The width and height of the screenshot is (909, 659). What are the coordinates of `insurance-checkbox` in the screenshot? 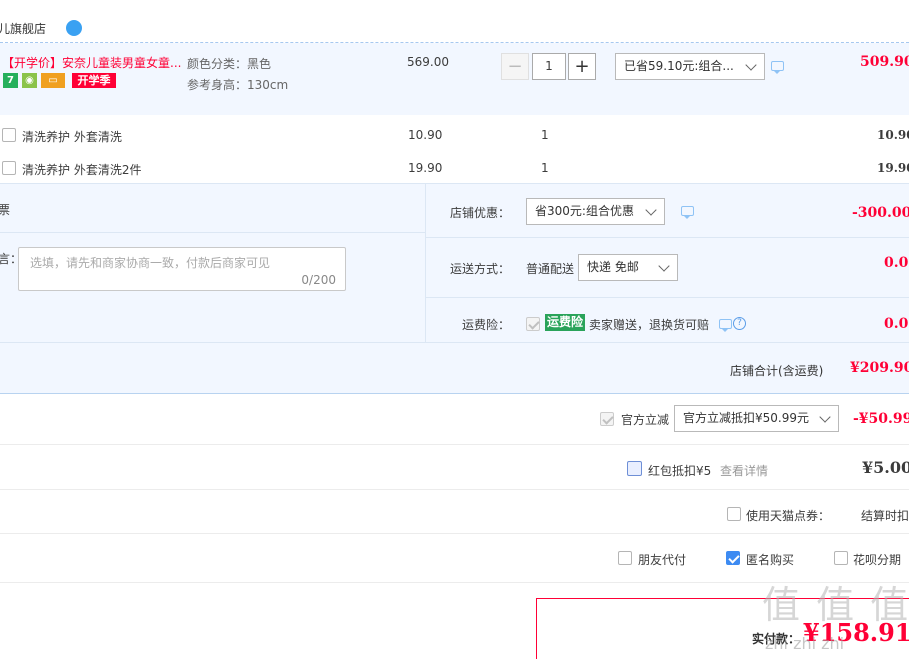 It's located at (533, 324).